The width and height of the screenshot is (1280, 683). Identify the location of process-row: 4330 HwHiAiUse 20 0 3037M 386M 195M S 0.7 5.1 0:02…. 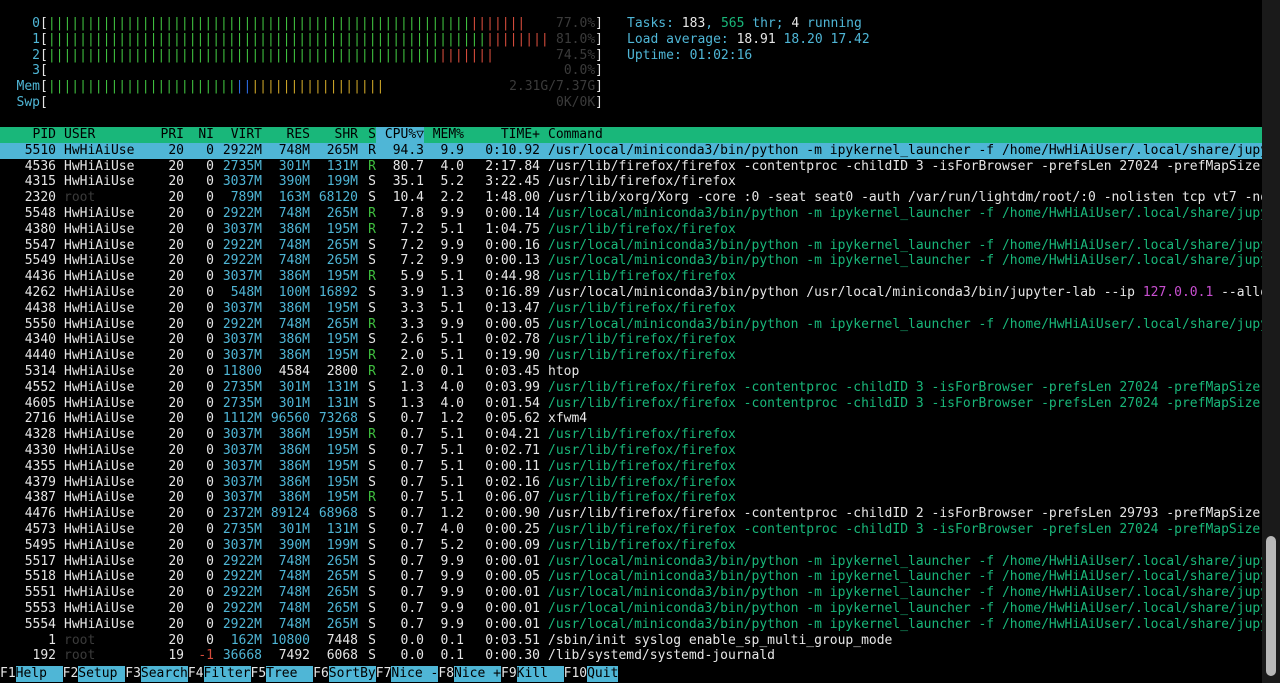
(631, 451).